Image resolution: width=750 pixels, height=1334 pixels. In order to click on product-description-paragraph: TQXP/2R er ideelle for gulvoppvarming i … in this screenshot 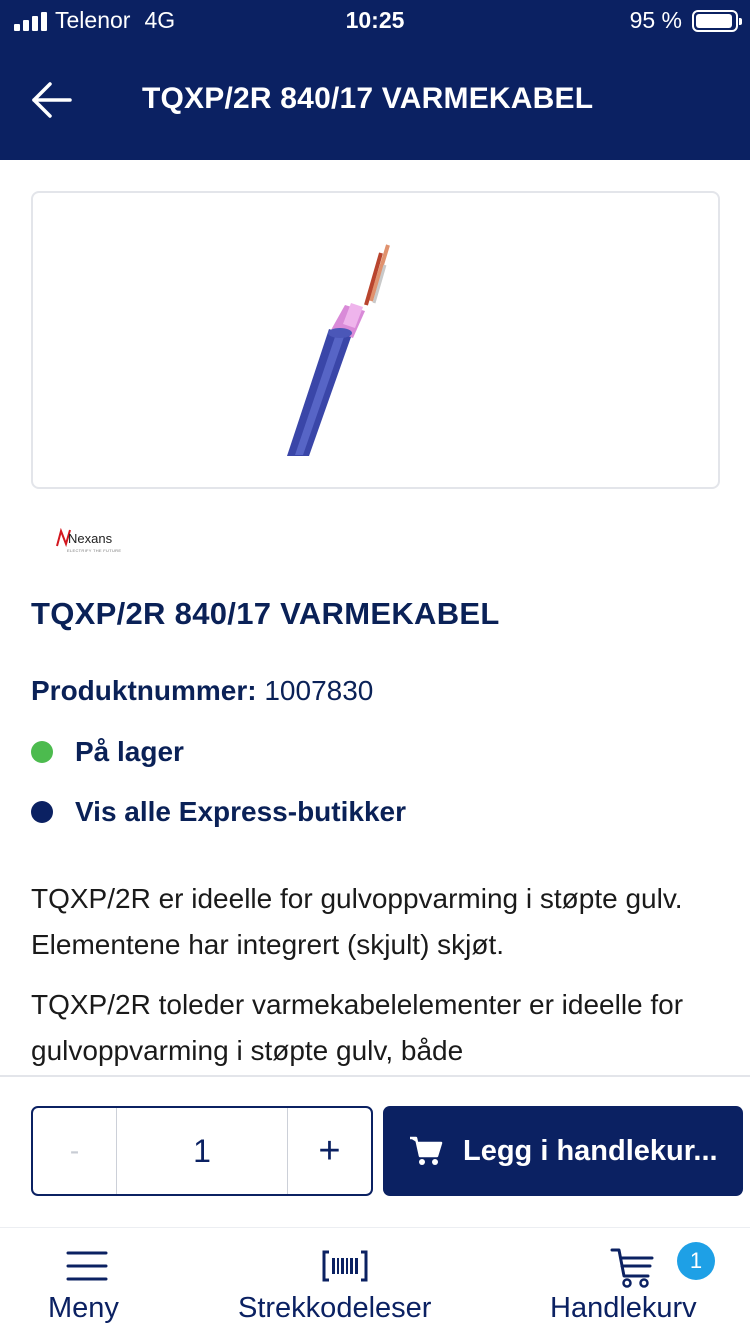, I will do `click(357, 921)`.